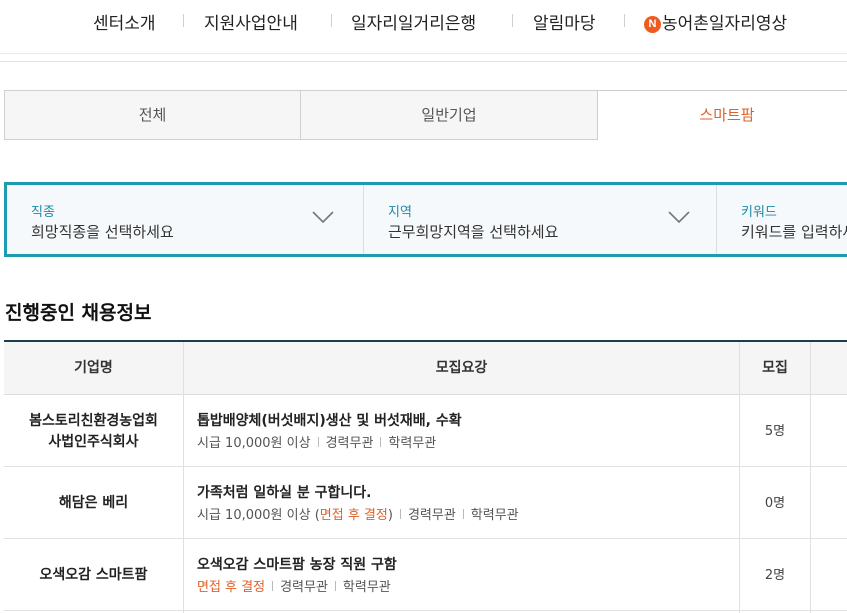 The image size is (847, 613). I want to click on company-name: 봄스토리친환경농업회사법인주식회사, so click(93, 431).